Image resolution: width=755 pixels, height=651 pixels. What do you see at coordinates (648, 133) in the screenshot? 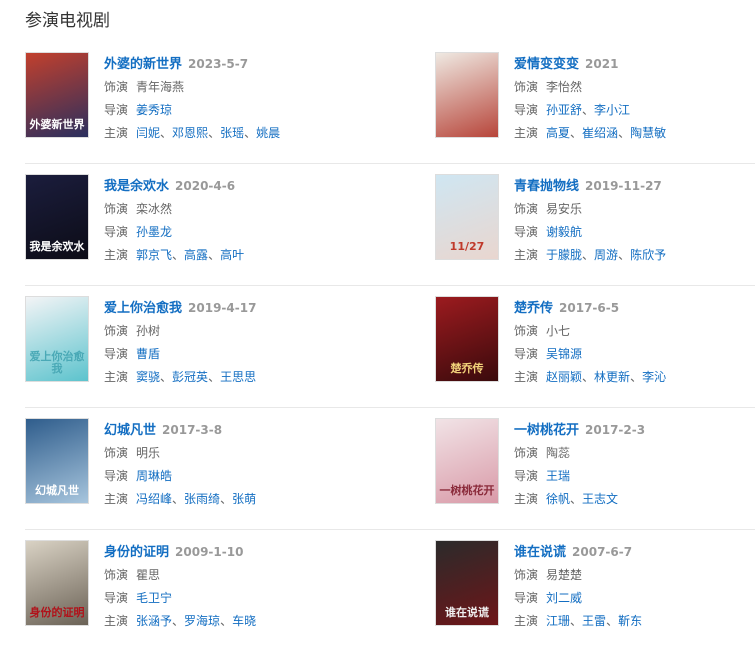
I see `cast-member-link: 陶慧敏` at bounding box center [648, 133].